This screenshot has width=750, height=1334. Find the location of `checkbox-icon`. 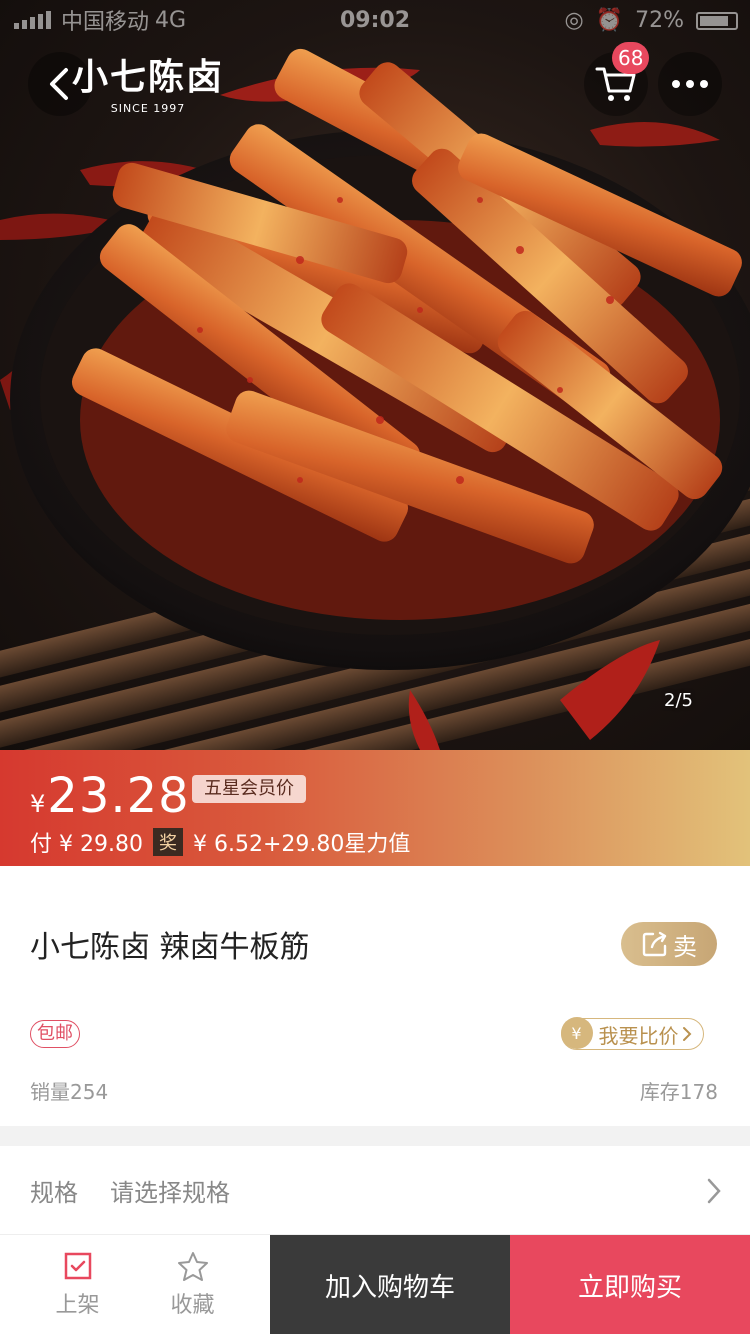

checkbox-icon is located at coordinates (77, 1266).